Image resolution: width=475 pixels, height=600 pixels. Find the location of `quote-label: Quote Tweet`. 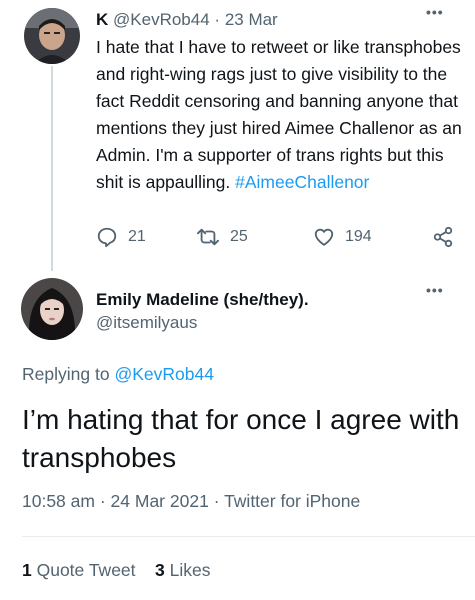

quote-label: Quote Tweet is located at coordinates (86, 570).